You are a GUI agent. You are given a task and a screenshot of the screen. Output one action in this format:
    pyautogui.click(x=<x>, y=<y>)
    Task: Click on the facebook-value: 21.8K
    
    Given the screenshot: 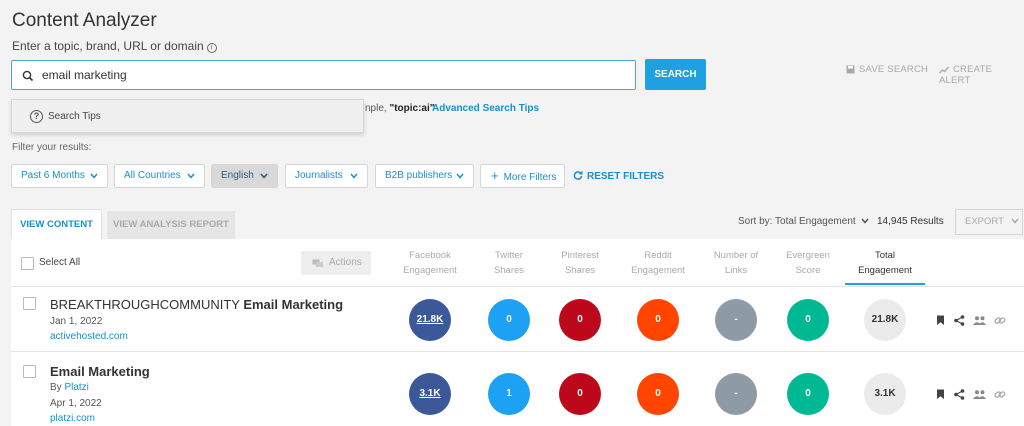 What is the action you would take?
    pyautogui.click(x=430, y=319)
    